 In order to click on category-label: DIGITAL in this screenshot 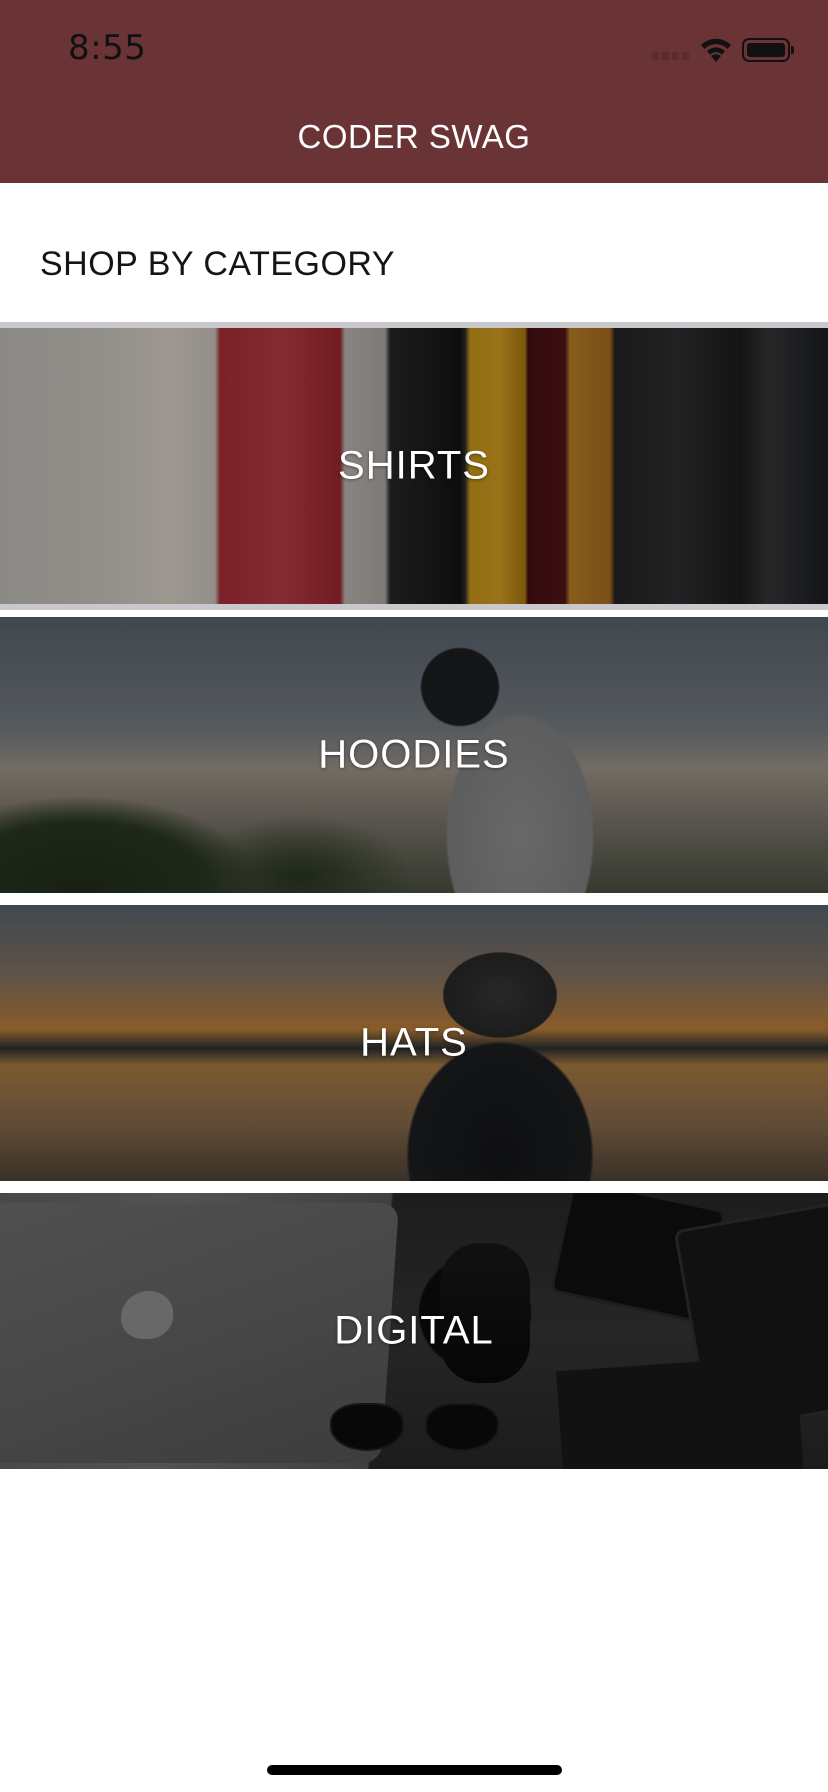, I will do `click(414, 1330)`.